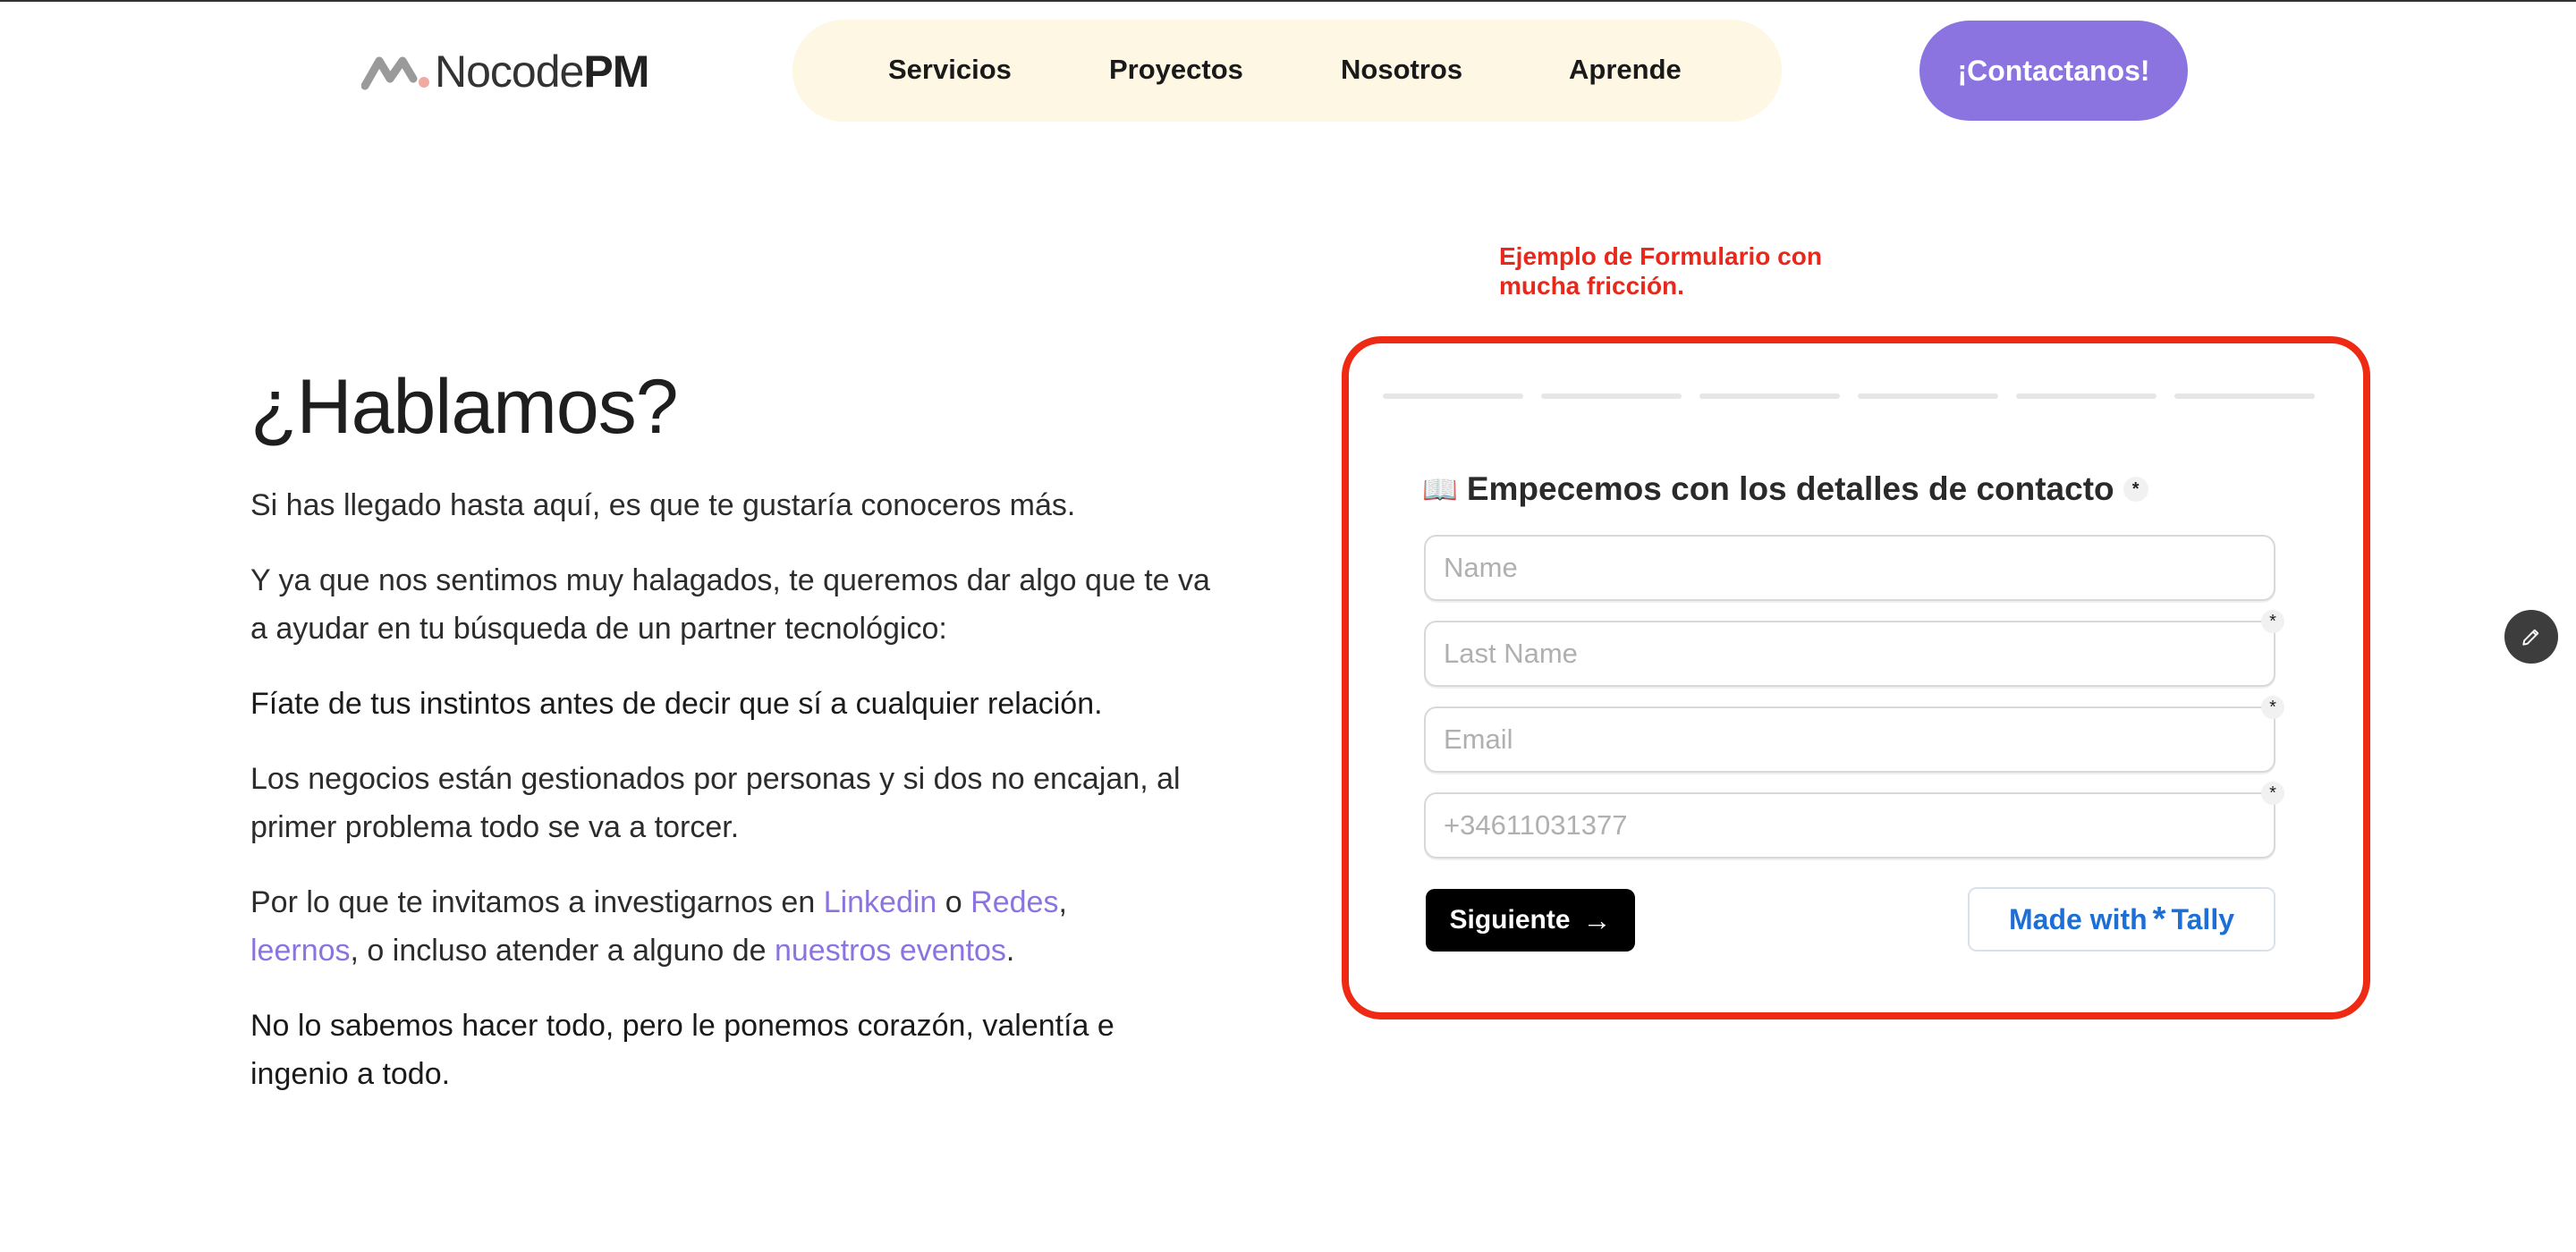 The height and width of the screenshot is (1252, 2576). What do you see at coordinates (300, 951) in the screenshot?
I see `leernos-link: leernos` at bounding box center [300, 951].